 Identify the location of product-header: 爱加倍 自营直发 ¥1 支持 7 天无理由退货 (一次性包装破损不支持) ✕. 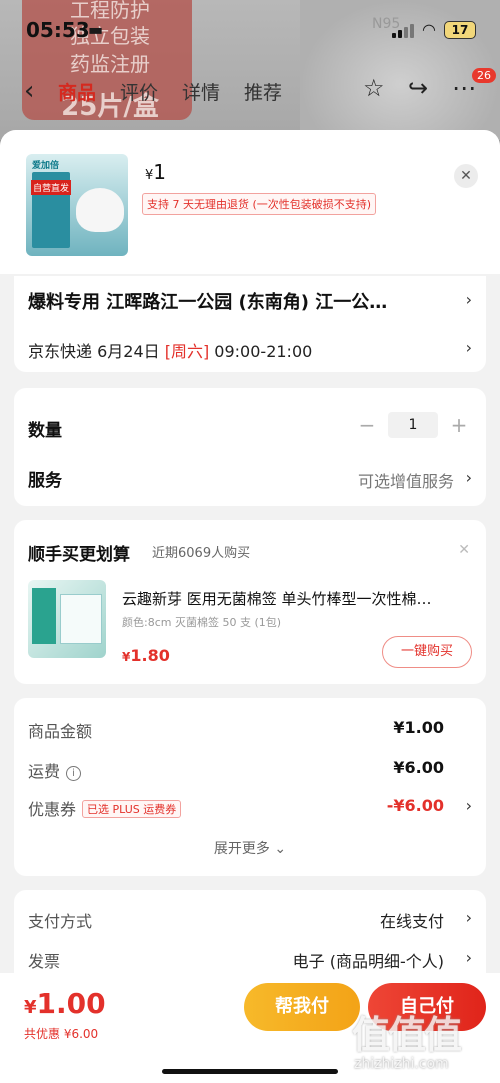
(250, 202).